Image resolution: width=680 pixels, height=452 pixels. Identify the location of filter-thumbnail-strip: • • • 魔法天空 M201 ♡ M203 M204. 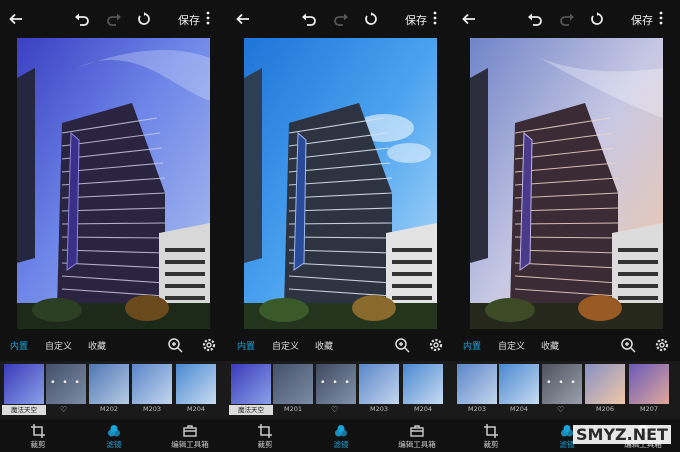
(340, 390).